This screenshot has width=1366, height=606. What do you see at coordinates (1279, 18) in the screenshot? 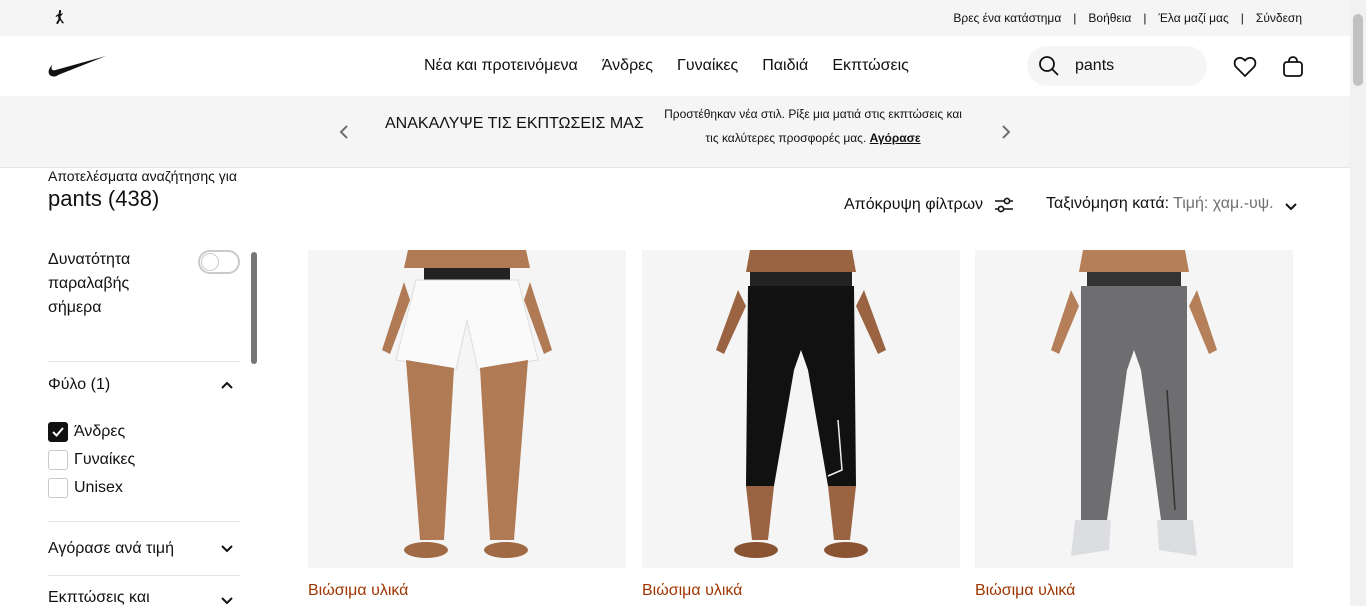
I see `sign-in-link: Σύνδεση` at bounding box center [1279, 18].